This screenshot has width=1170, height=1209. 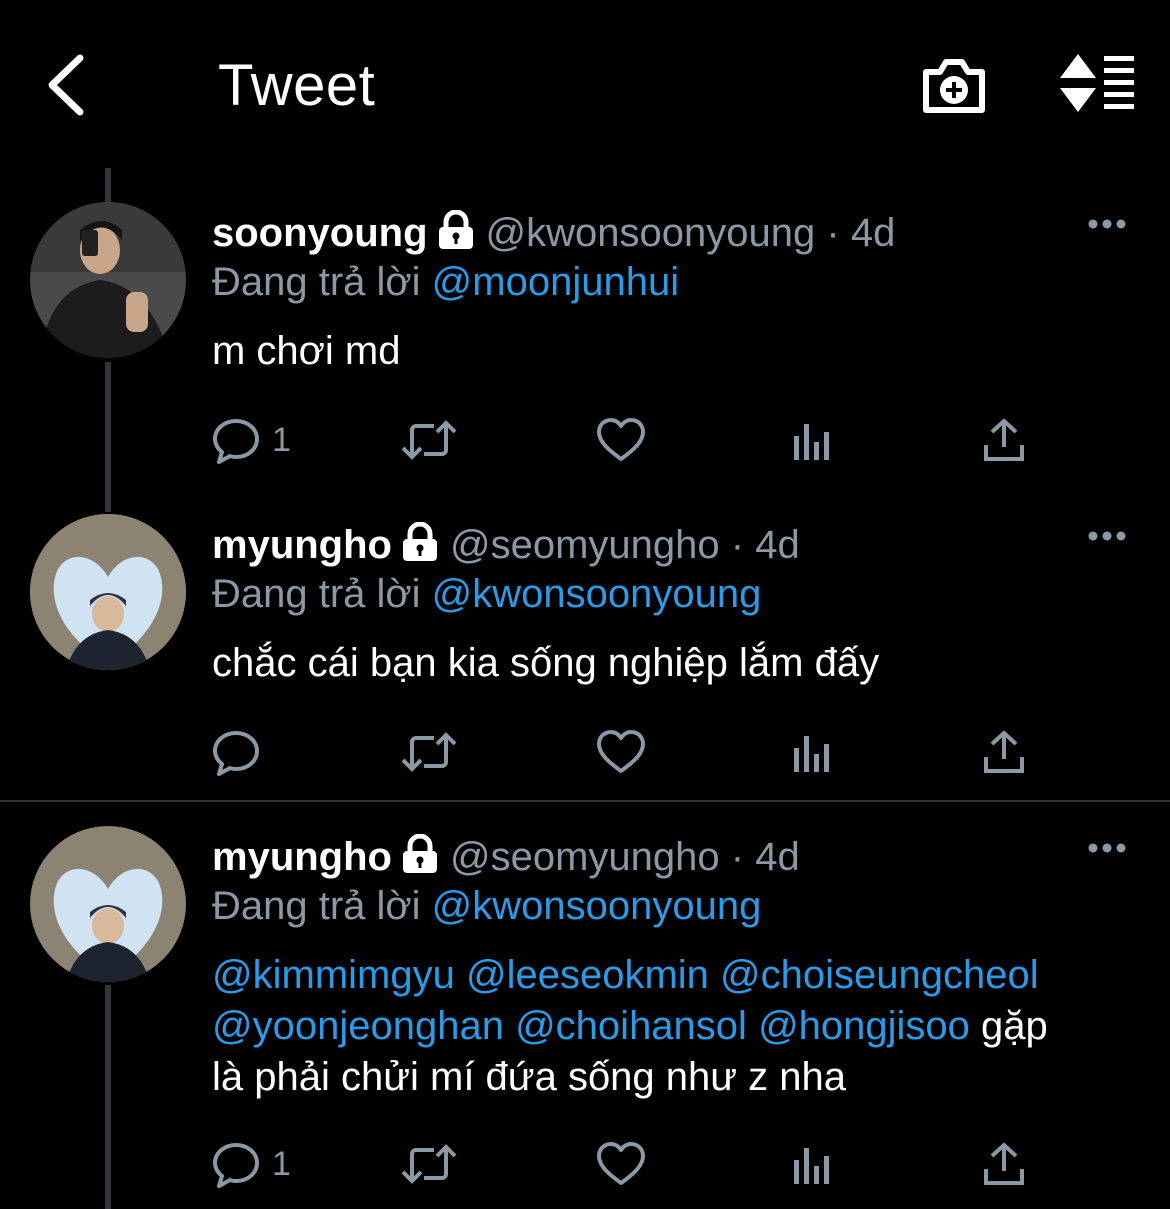 I want to click on sort-button, so click(x=1098, y=83).